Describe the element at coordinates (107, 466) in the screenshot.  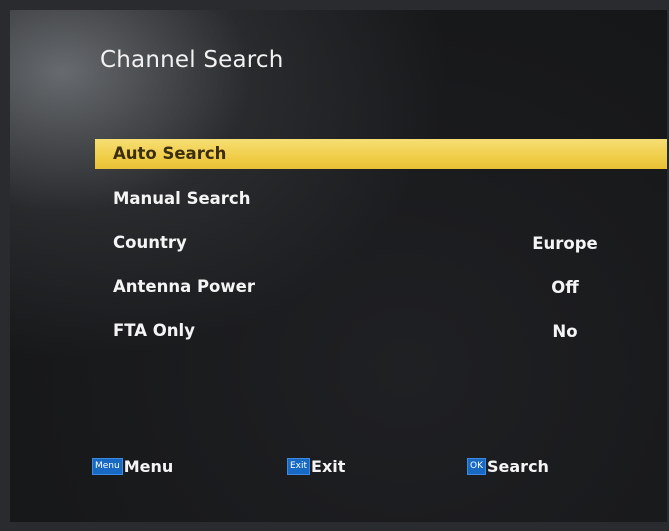
I see `menu-key-icon: Menu` at that location.